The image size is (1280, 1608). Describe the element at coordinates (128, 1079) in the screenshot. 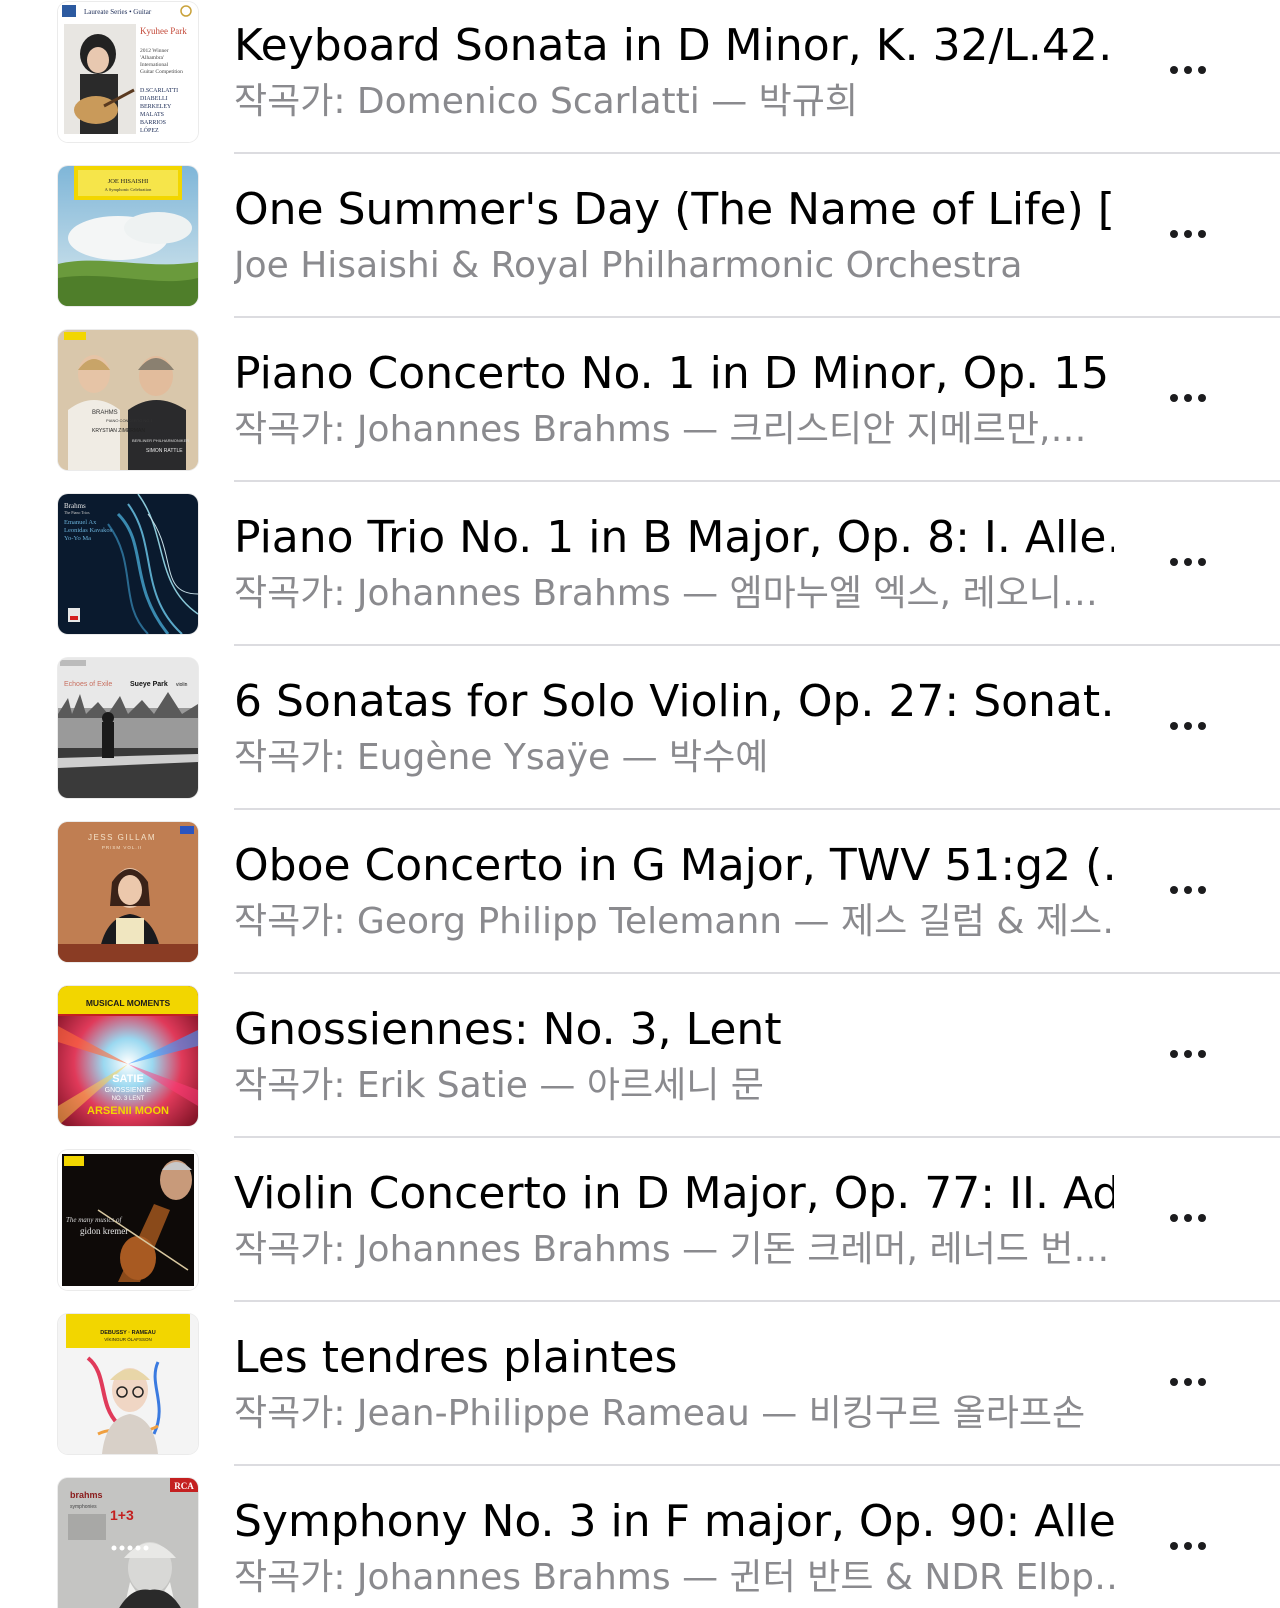

I see `svg-text: SATIE` at that location.